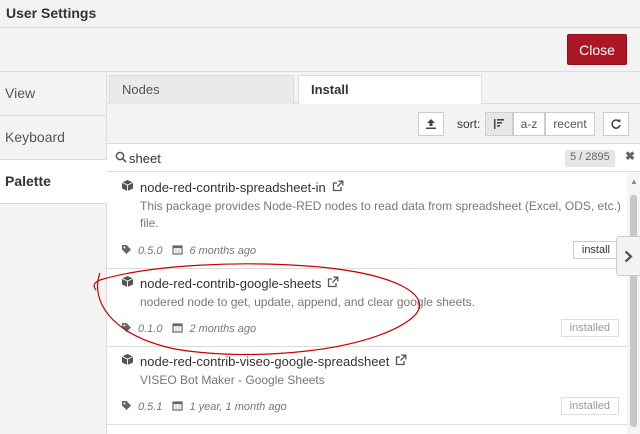  I want to click on sidebar-item-palette: Palette, so click(53, 182).